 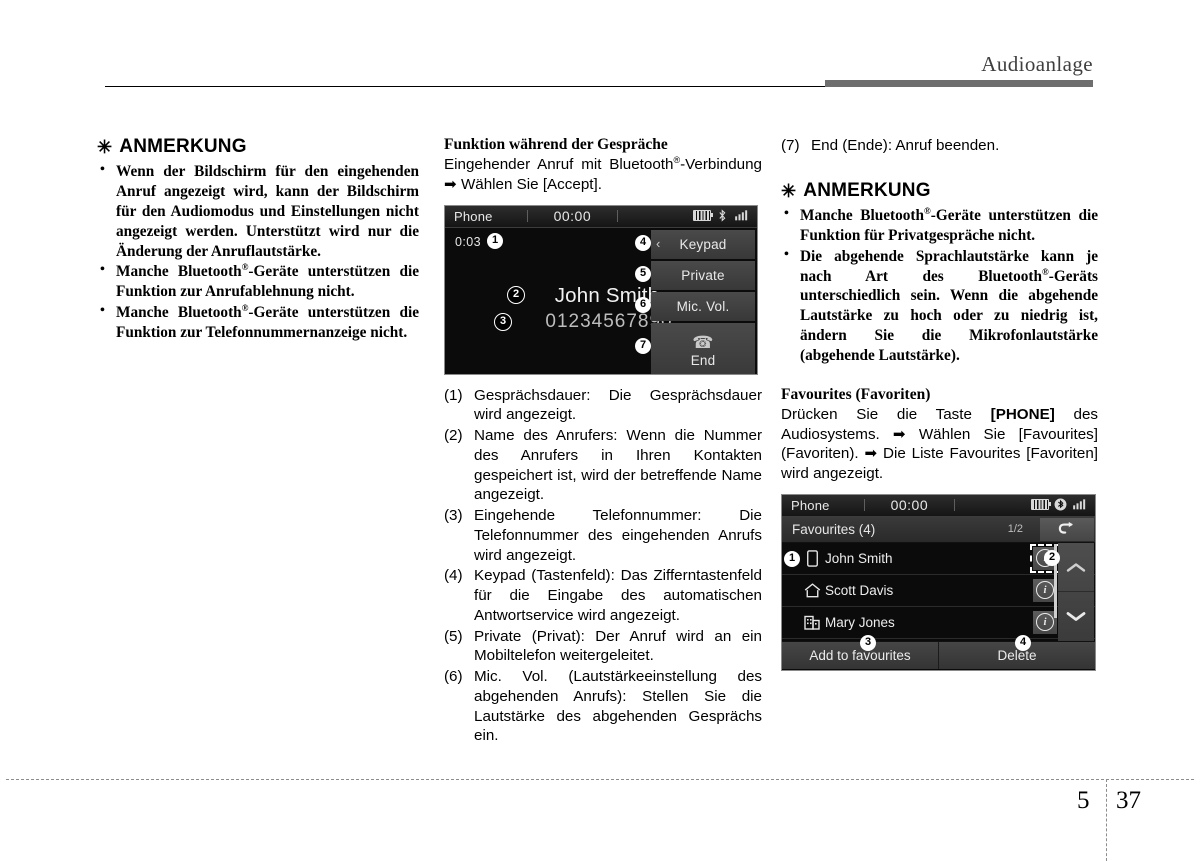 What do you see at coordinates (601, 216) in the screenshot?
I see `screen-status-bar: Phone 00:00` at bounding box center [601, 216].